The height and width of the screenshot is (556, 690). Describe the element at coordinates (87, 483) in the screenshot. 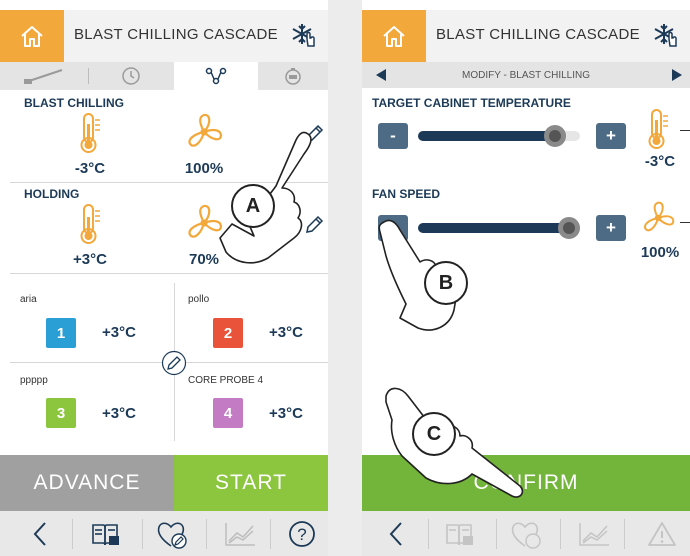

I see `advance-button: ADVANCE` at that location.